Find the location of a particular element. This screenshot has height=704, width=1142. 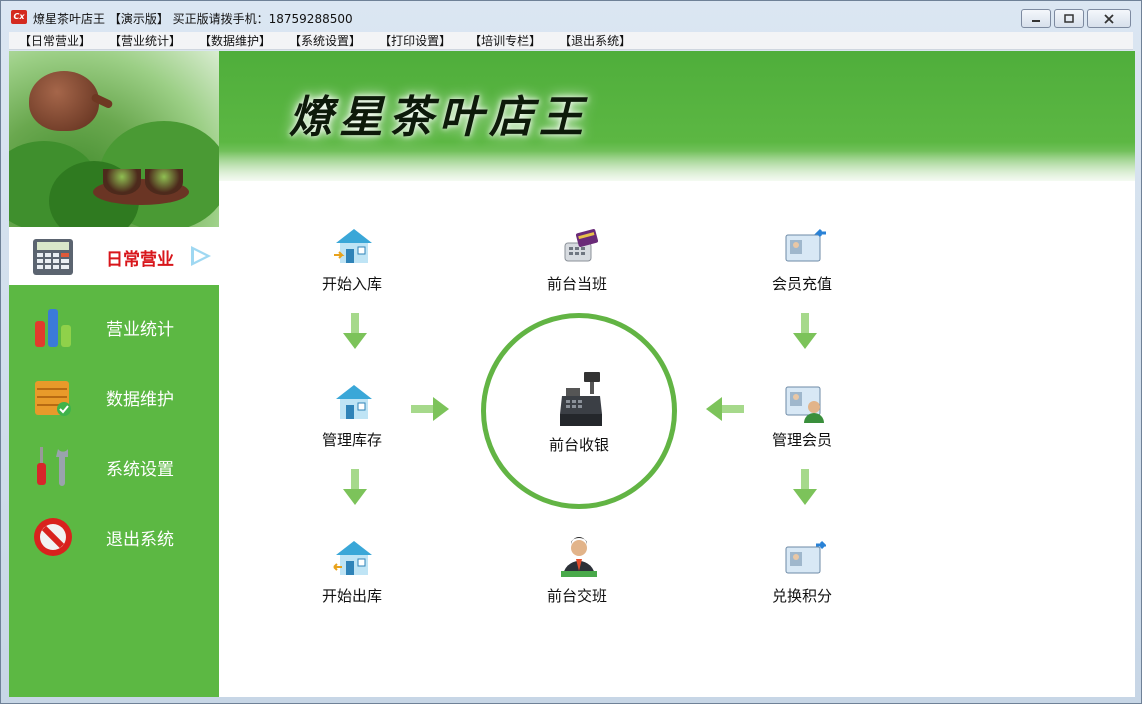

sidebar-item-label: 系统设置 is located at coordinates (140, 469).